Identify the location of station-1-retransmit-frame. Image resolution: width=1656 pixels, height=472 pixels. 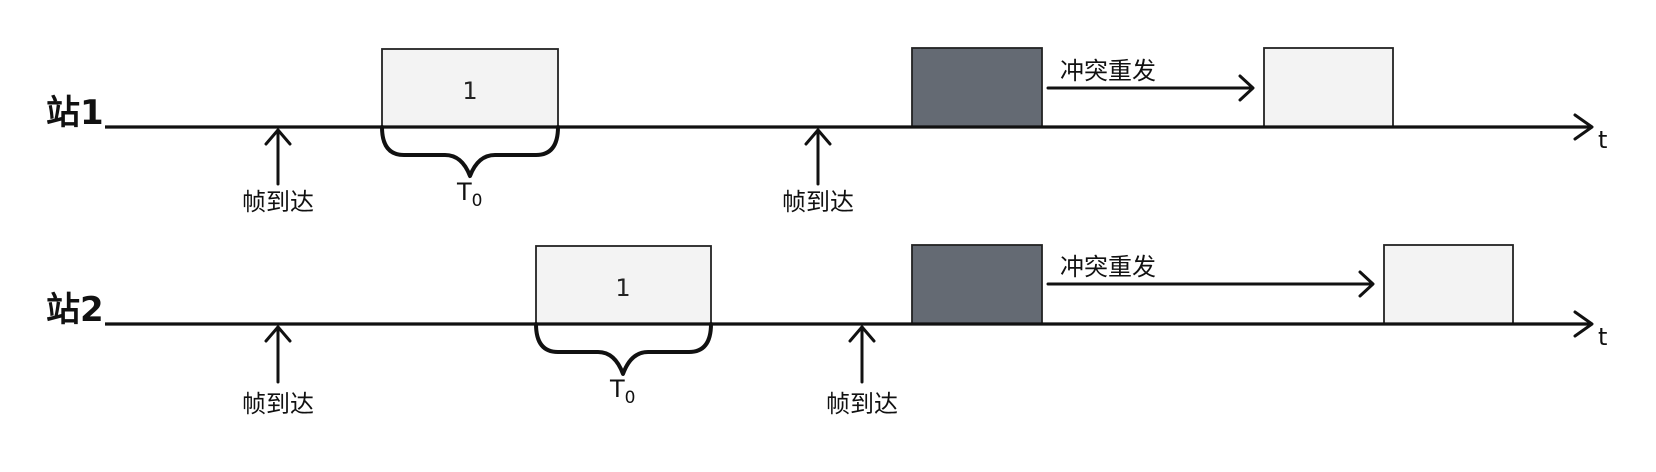
(1328, 87).